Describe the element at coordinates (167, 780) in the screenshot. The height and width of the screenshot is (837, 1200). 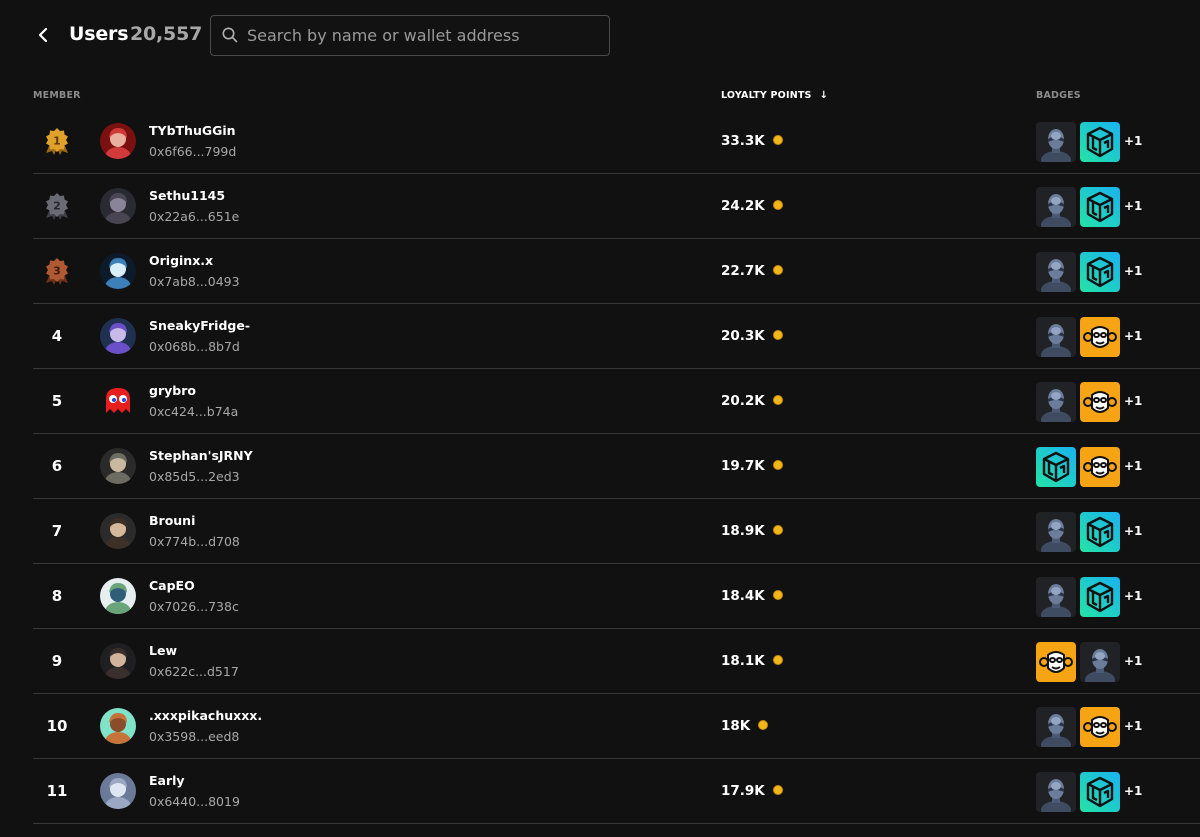
I see `username: Early` at that location.